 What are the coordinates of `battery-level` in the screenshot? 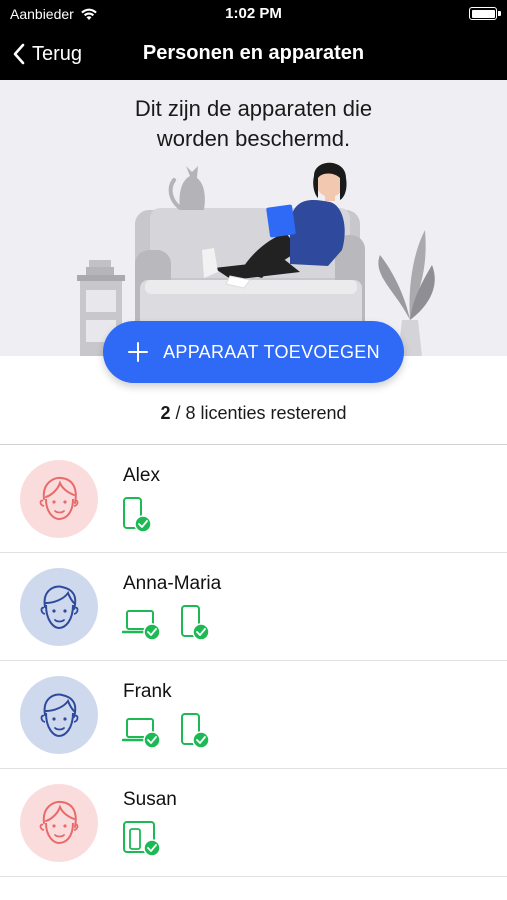 It's located at (483, 13).